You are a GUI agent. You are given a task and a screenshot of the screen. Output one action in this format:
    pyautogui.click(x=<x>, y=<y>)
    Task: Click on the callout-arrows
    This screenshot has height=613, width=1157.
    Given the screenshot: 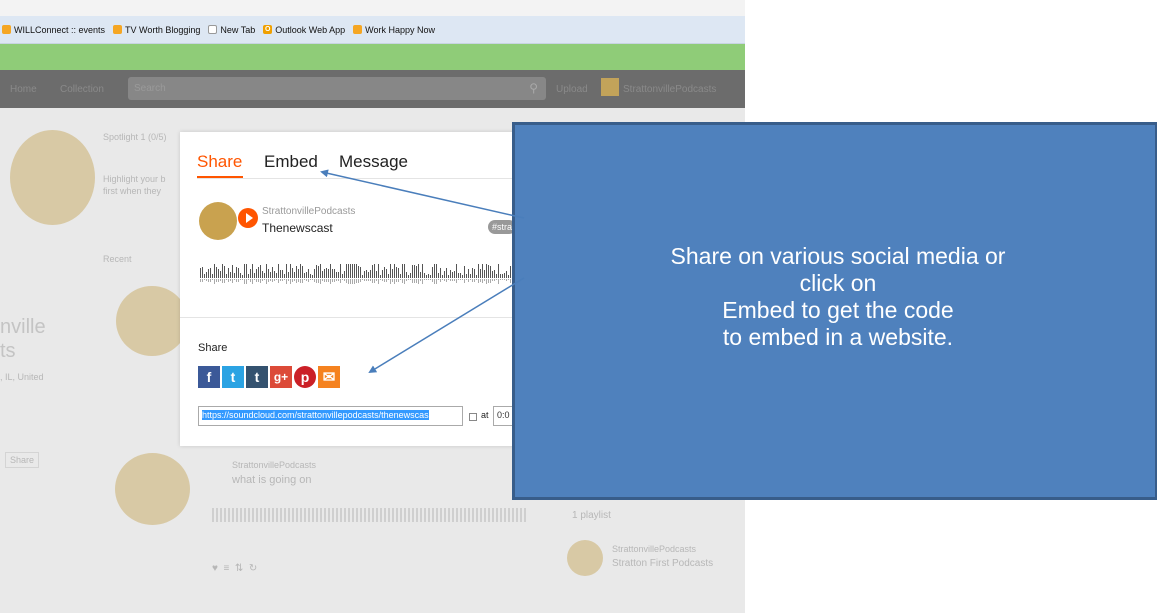 What is the action you would take?
    pyautogui.click(x=422, y=271)
    